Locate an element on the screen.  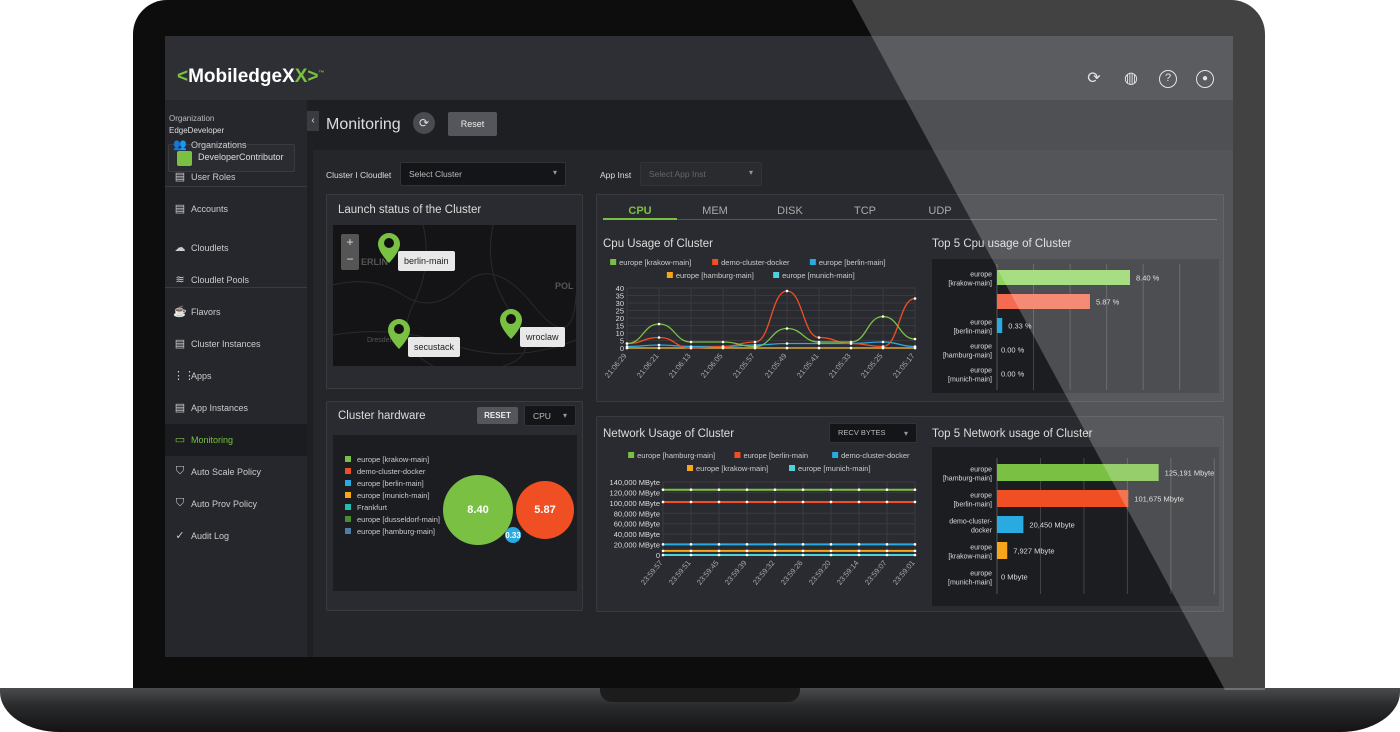
network-metric-select: RECV BYTES is located at coordinates (873, 433).